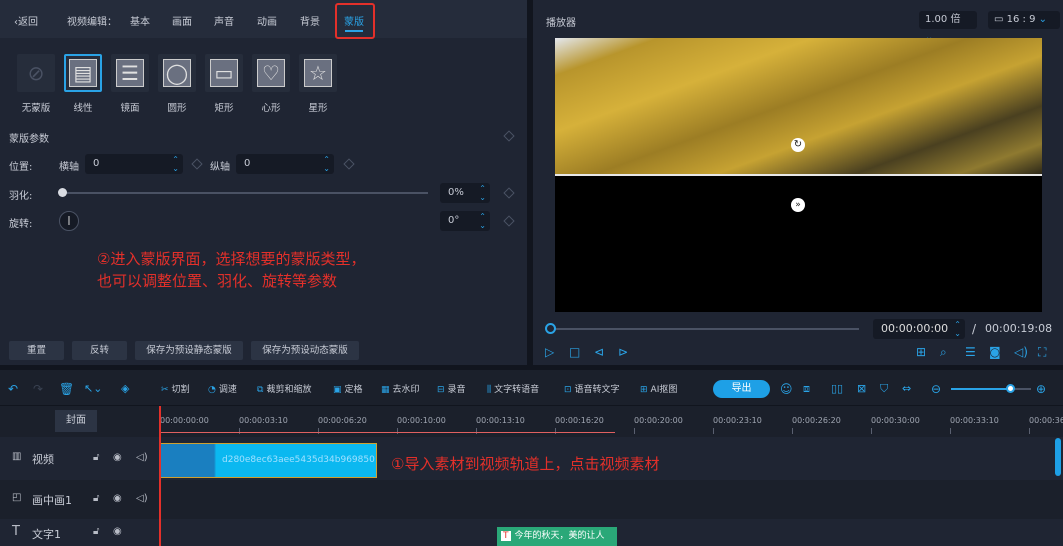 This screenshot has height=546, width=1063. I want to click on shield-icon: ⛉, so click(884, 389).